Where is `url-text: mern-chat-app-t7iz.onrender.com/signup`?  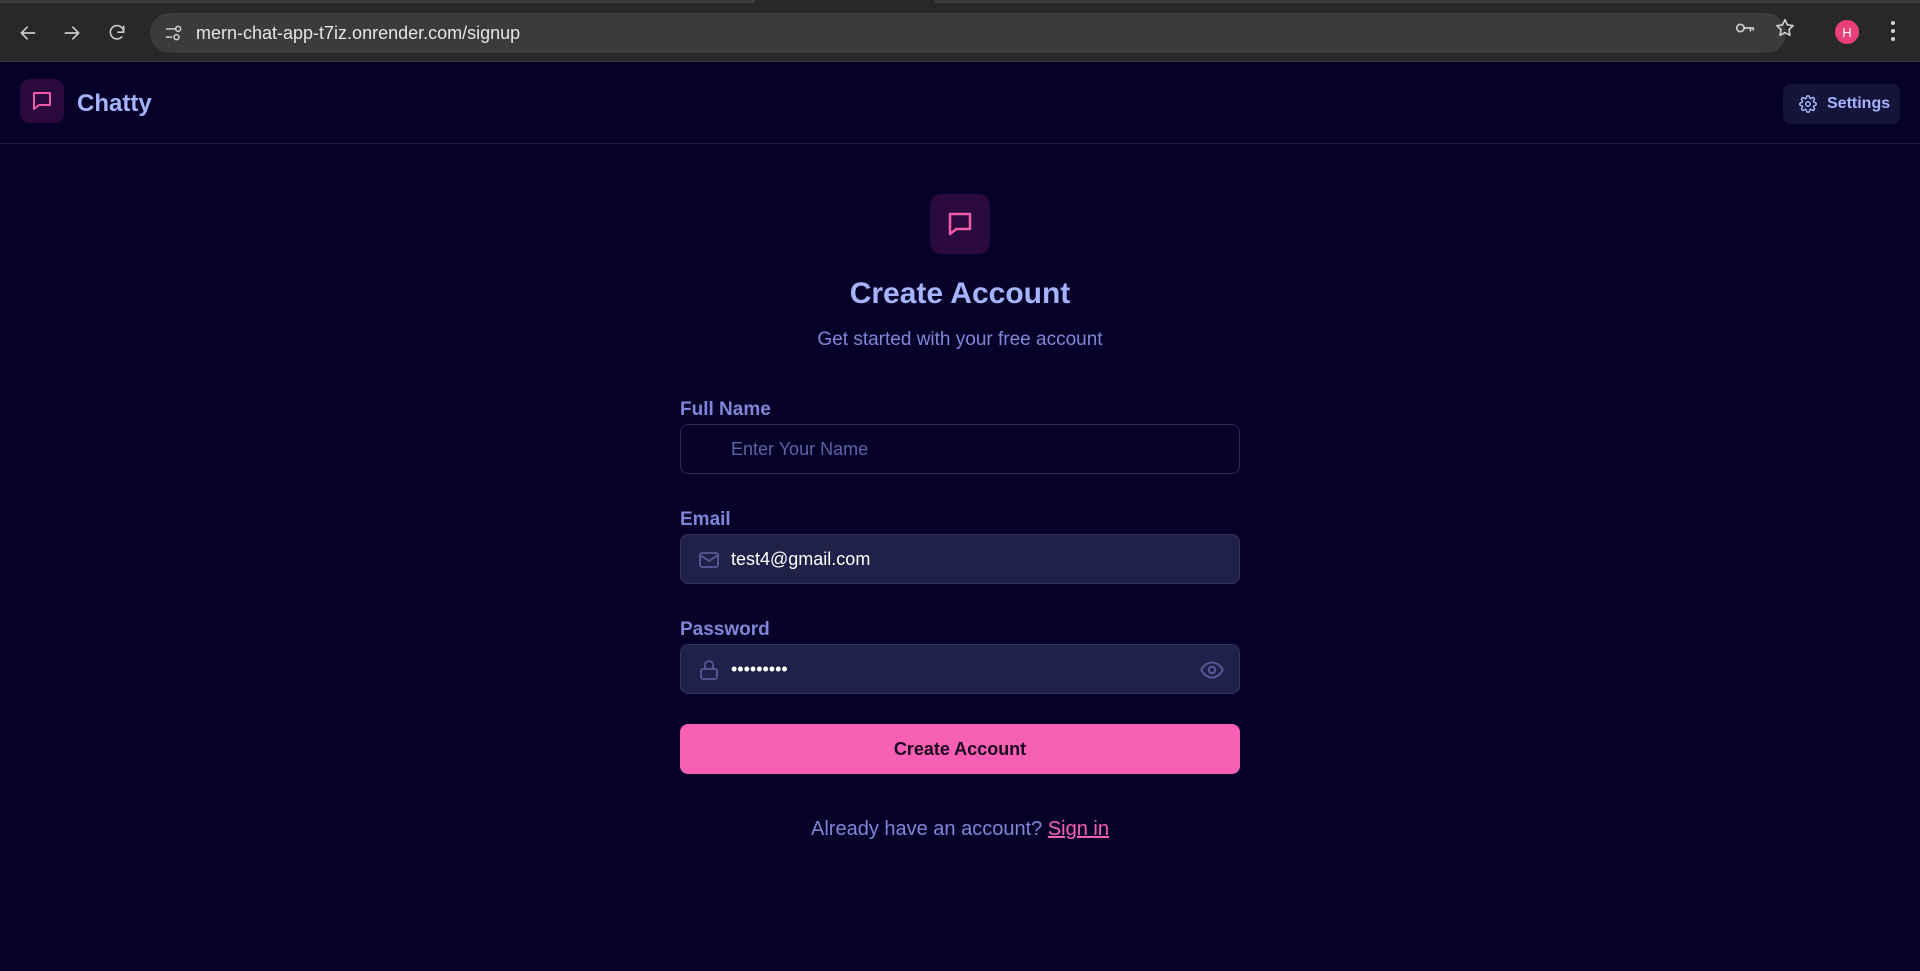 url-text: mern-chat-app-t7iz.onrender.com/signup is located at coordinates (358, 33).